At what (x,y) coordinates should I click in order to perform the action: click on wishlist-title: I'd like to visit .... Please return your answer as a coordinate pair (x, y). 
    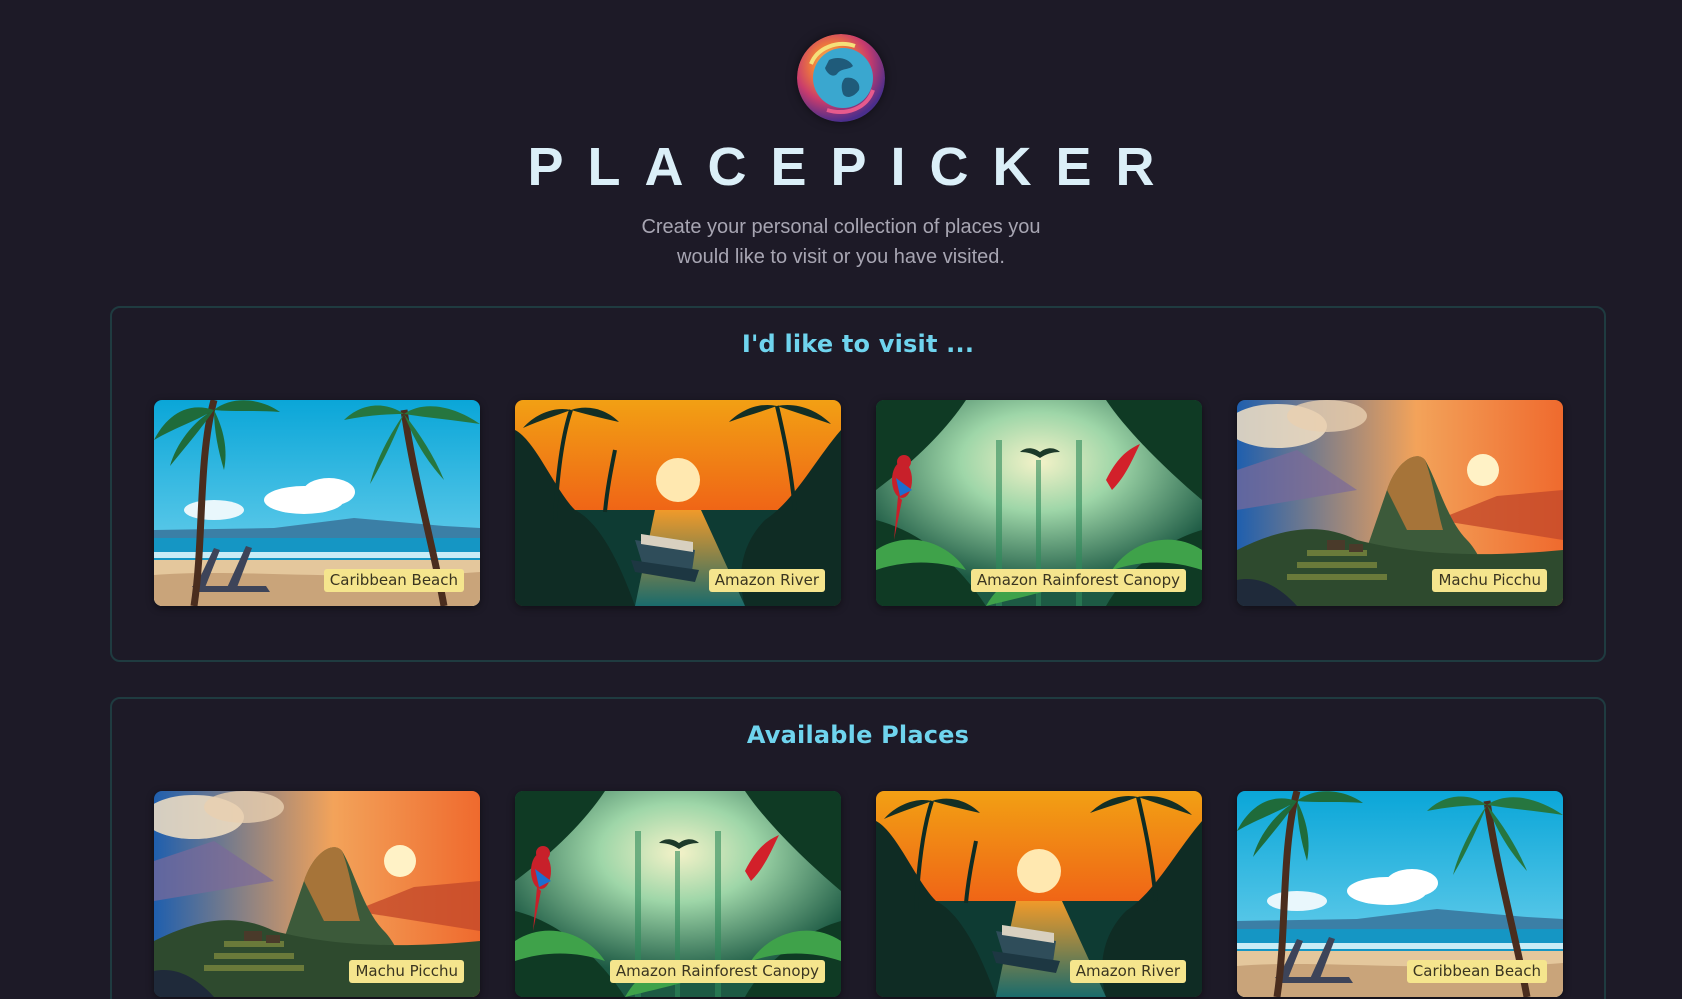
    Looking at the image, I should click on (858, 344).